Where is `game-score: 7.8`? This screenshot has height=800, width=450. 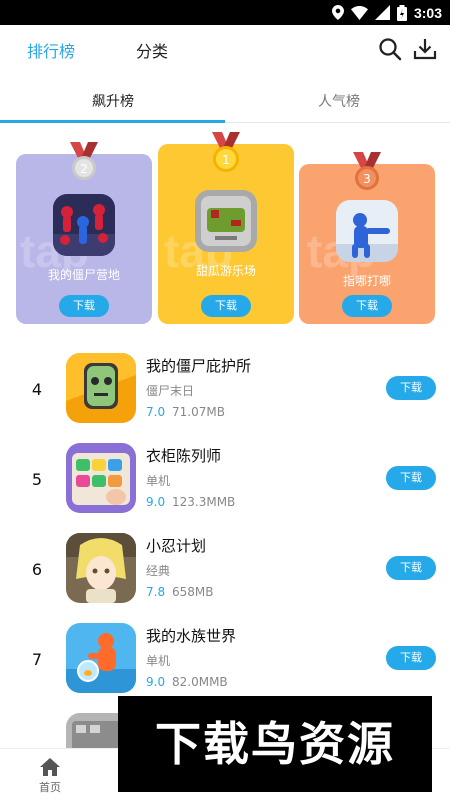
game-score: 7.8 is located at coordinates (156, 592).